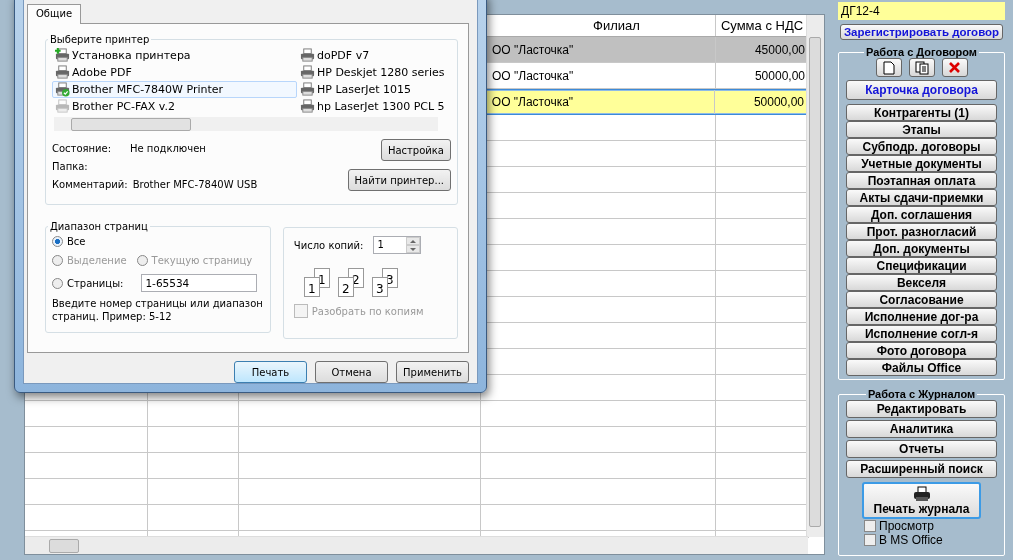 This screenshot has height=560, width=1013. What do you see at coordinates (158, 241) in the screenshot?
I see `radio-option: Все` at bounding box center [158, 241].